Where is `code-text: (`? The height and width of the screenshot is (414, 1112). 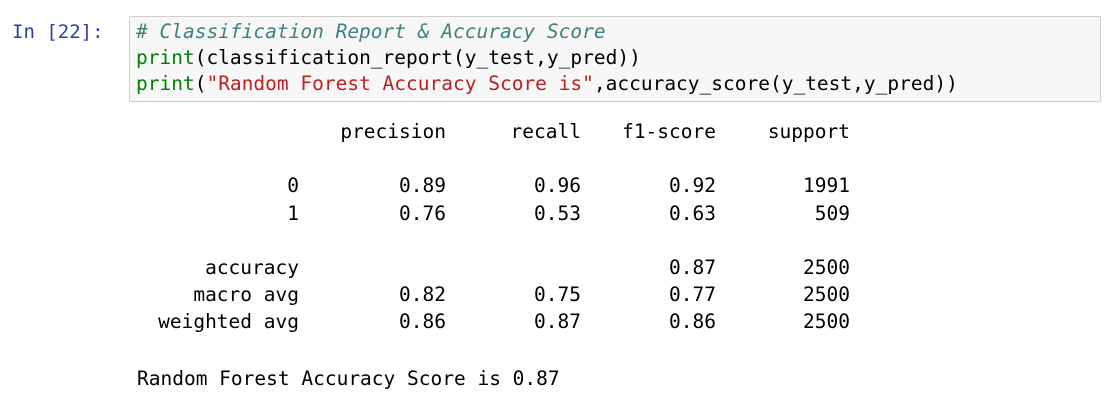 code-text: ( is located at coordinates (200, 83).